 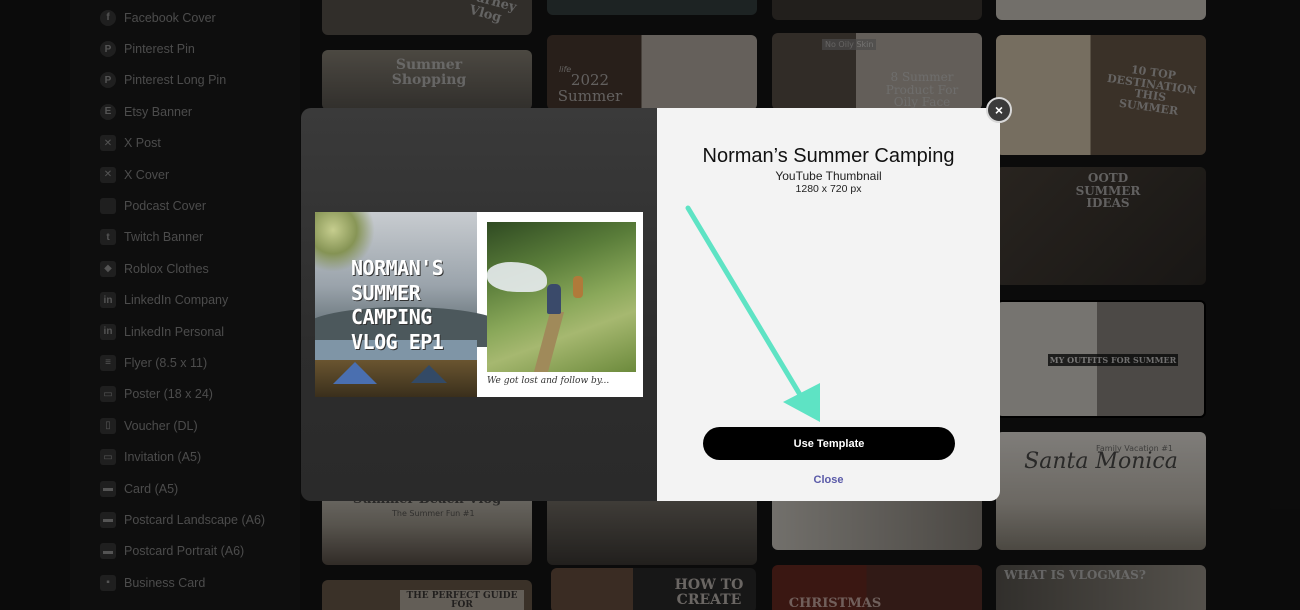 I want to click on annotation-arrow, so click(x=752, y=313).